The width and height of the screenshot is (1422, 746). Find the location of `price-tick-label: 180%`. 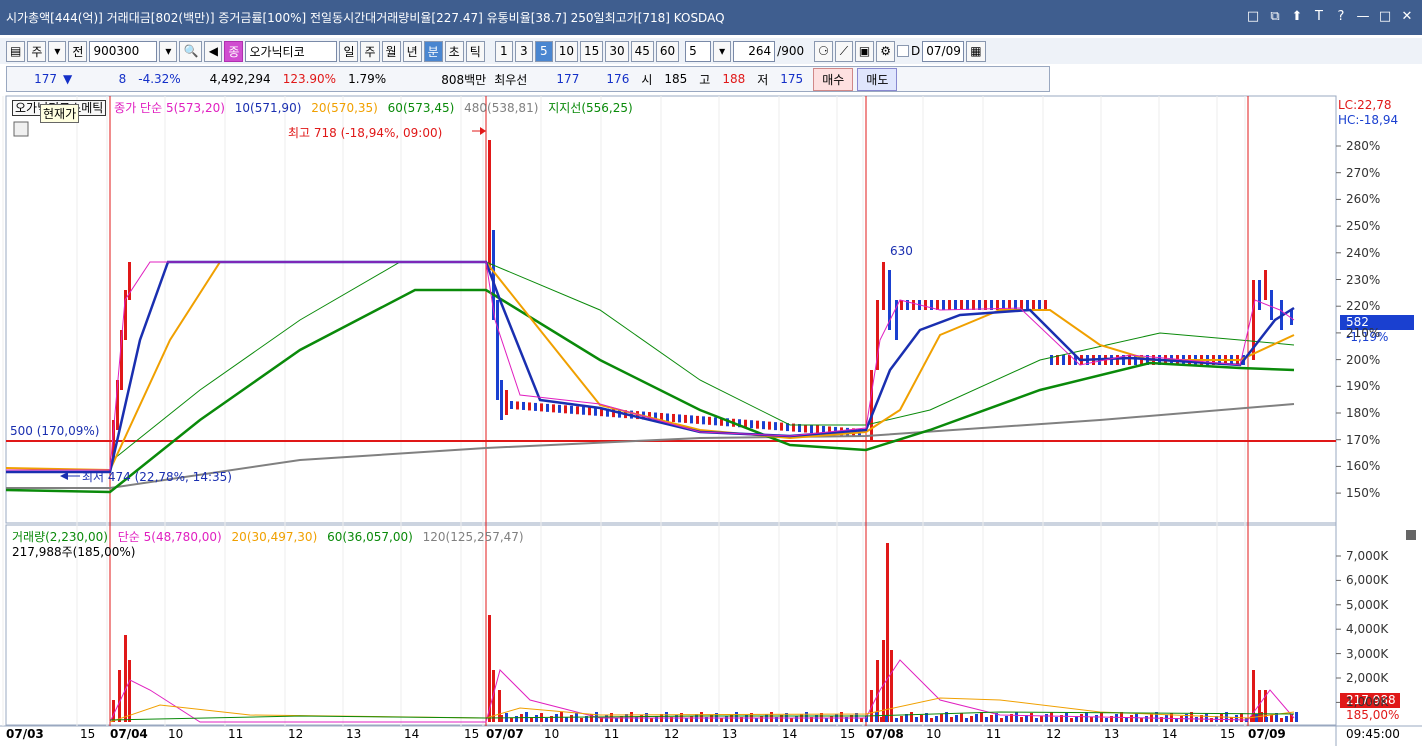

price-tick-label: 180% is located at coordinates (1363, 413).